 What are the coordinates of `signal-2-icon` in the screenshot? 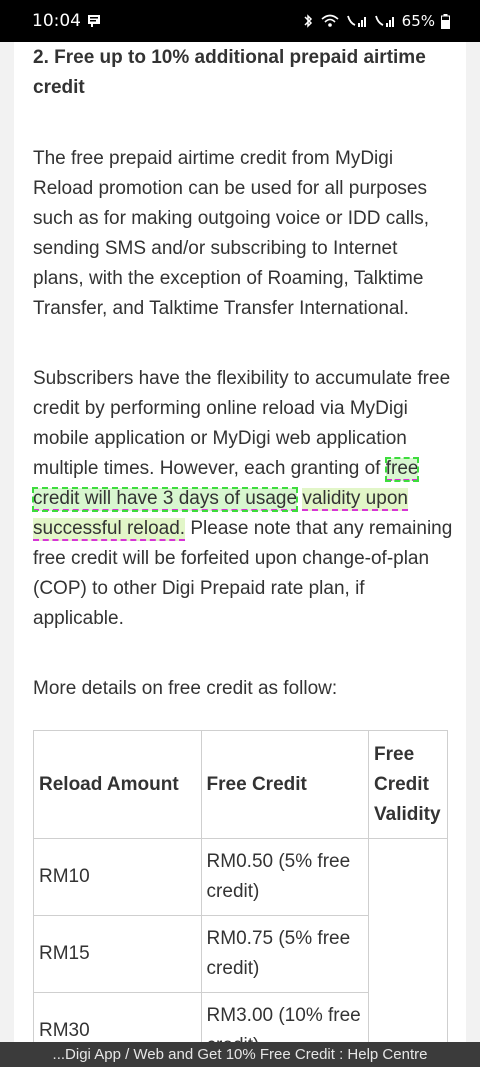 It's located at (385, 21).